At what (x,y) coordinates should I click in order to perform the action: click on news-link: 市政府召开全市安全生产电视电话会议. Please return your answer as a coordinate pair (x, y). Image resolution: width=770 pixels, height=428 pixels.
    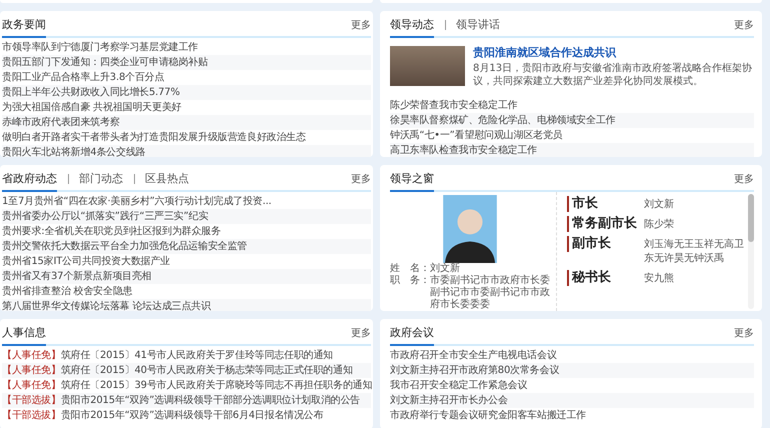
    Looking at the image, I should click on (572, 355).